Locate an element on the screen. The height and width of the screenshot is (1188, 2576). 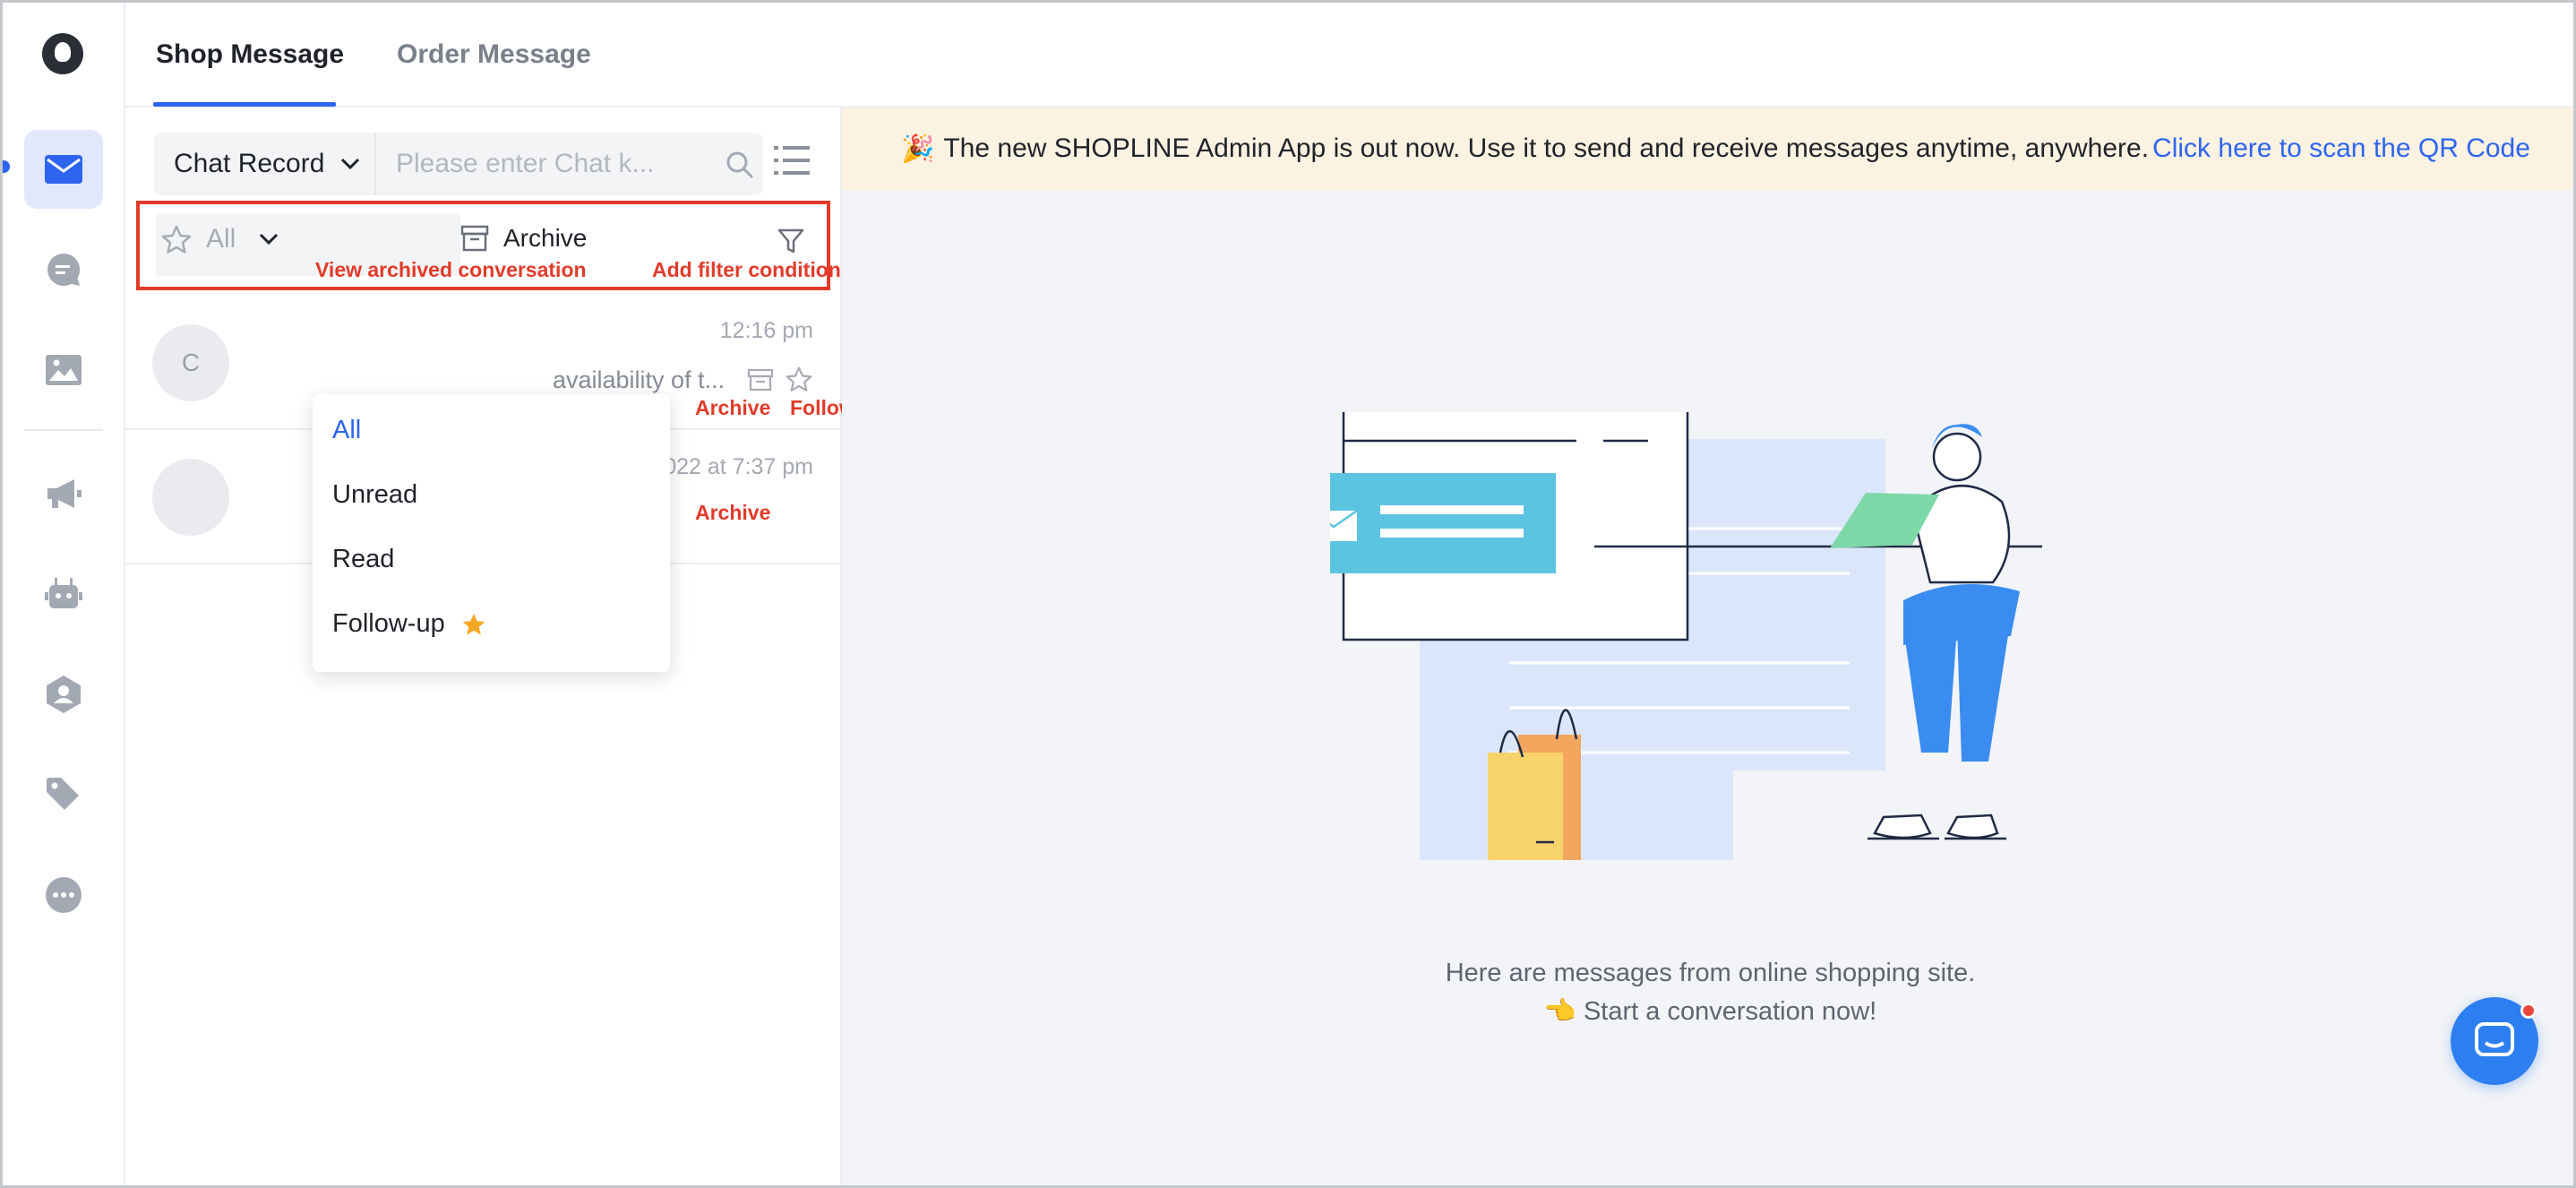
active-indicator is located at coordinates (6, 166).